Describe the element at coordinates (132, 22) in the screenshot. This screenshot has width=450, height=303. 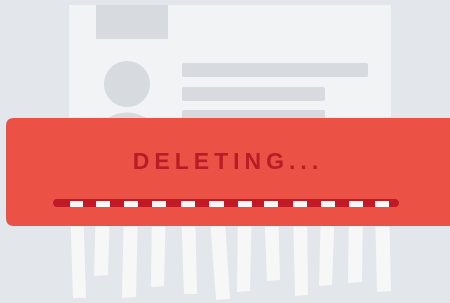
I see `document-header-block` at that location.